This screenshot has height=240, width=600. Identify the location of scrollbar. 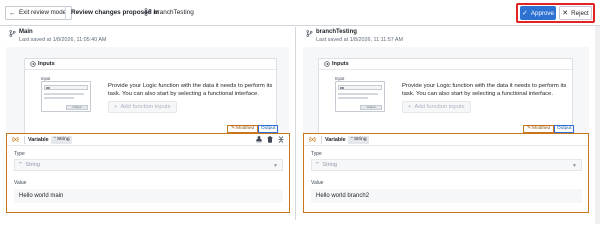
(597, 125).